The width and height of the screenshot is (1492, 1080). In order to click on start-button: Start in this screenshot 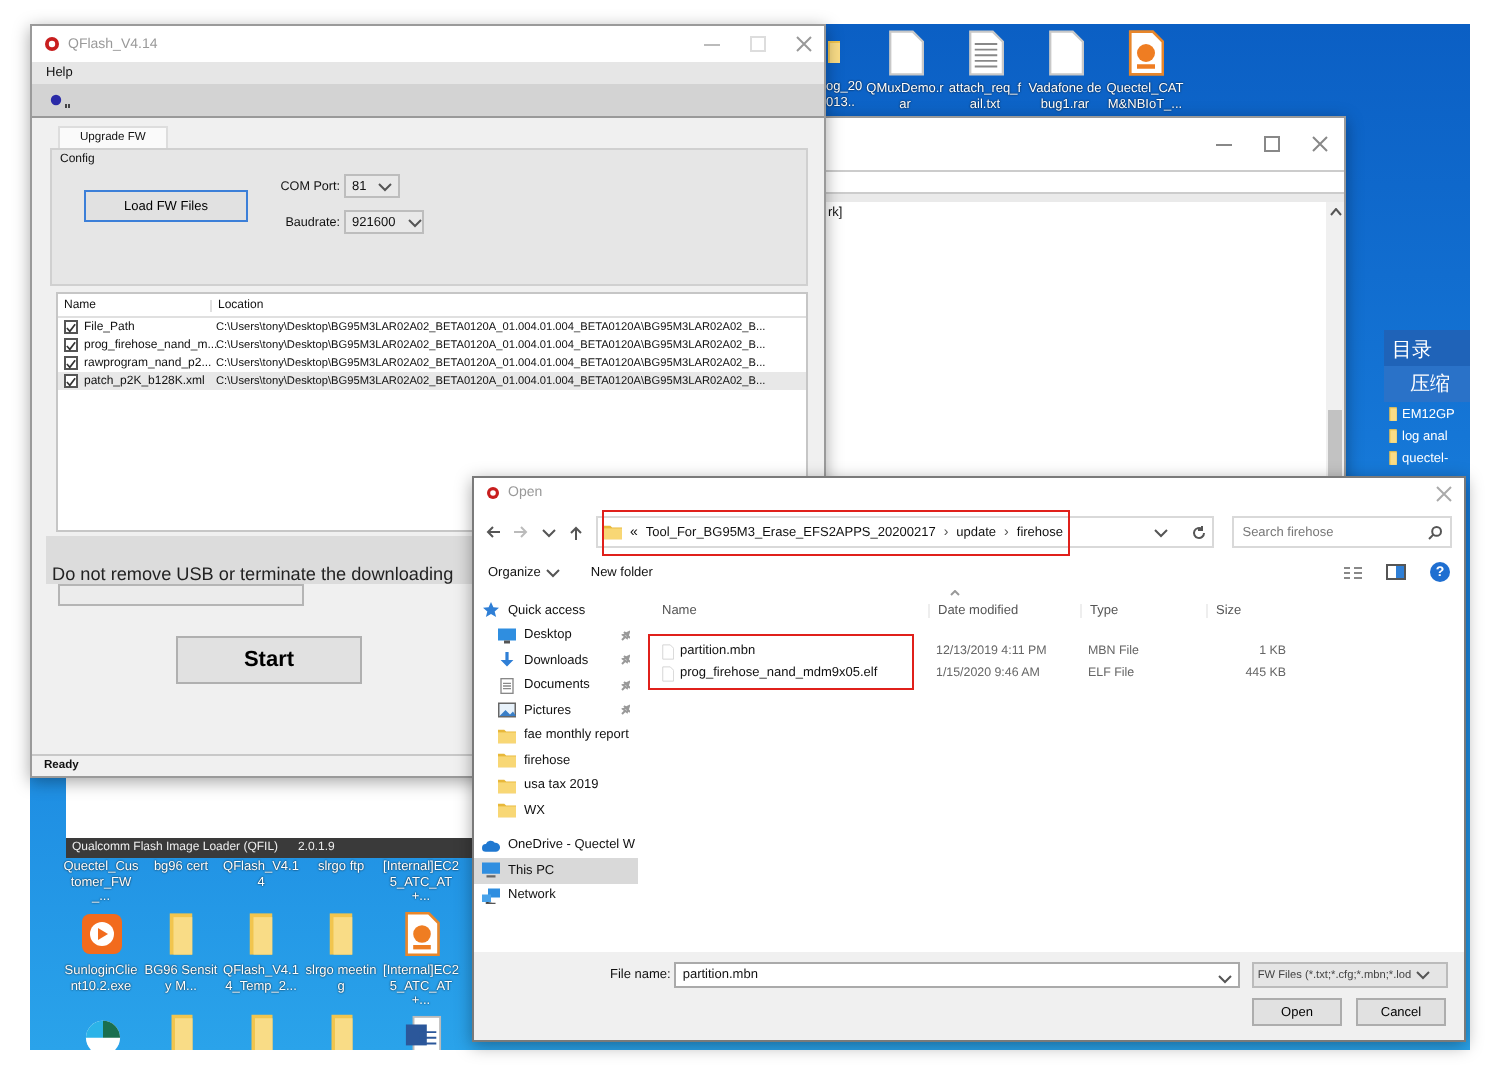, I will do `click(269, 660)`.